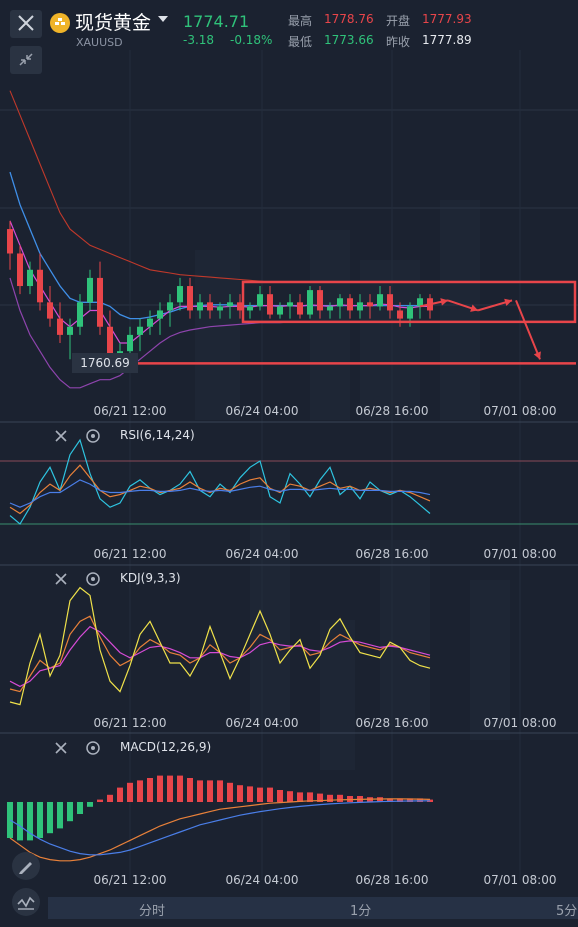  I want to click on collapse-arrows-icon, so click(26, 59).